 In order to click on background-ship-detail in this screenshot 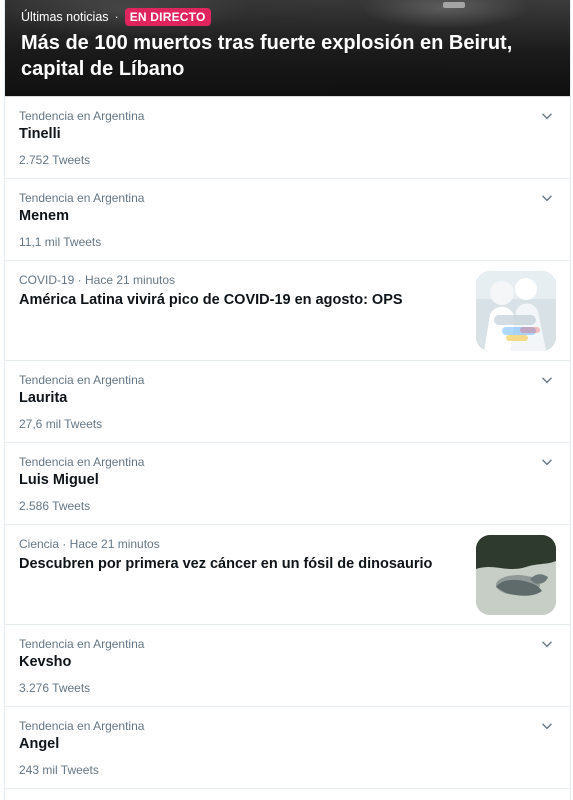, I will do `click(454, 5)`.